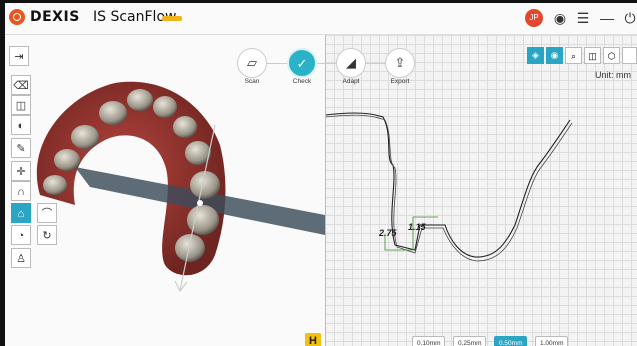 The width and height of the screenshot is (637, 346). What do you see at coordinates (560, 18) in the screenshot?
I see `record-icon: ◉` at bounding box center [560, 18].